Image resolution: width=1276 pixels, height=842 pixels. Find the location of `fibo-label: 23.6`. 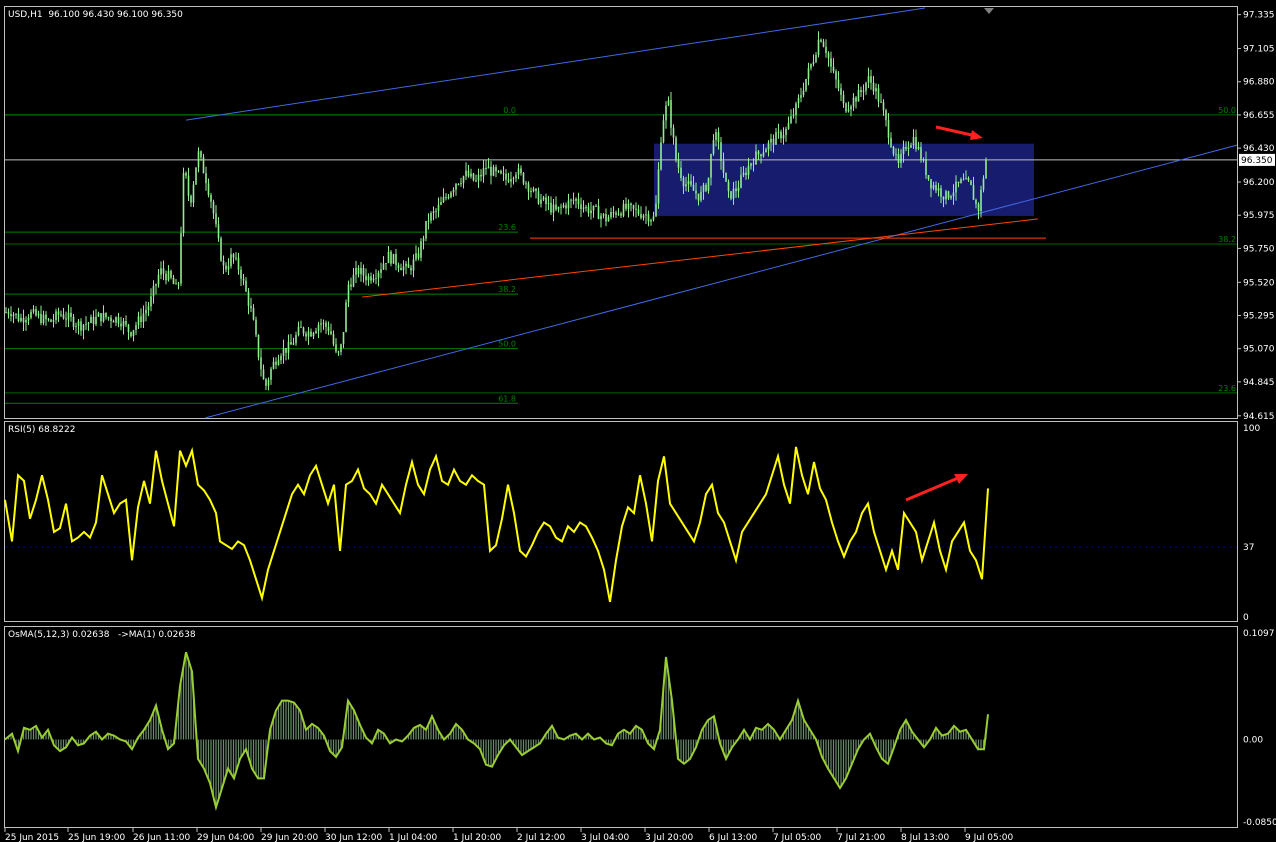

fibo-label: 23.6 is located at coordinates (1227, 388).